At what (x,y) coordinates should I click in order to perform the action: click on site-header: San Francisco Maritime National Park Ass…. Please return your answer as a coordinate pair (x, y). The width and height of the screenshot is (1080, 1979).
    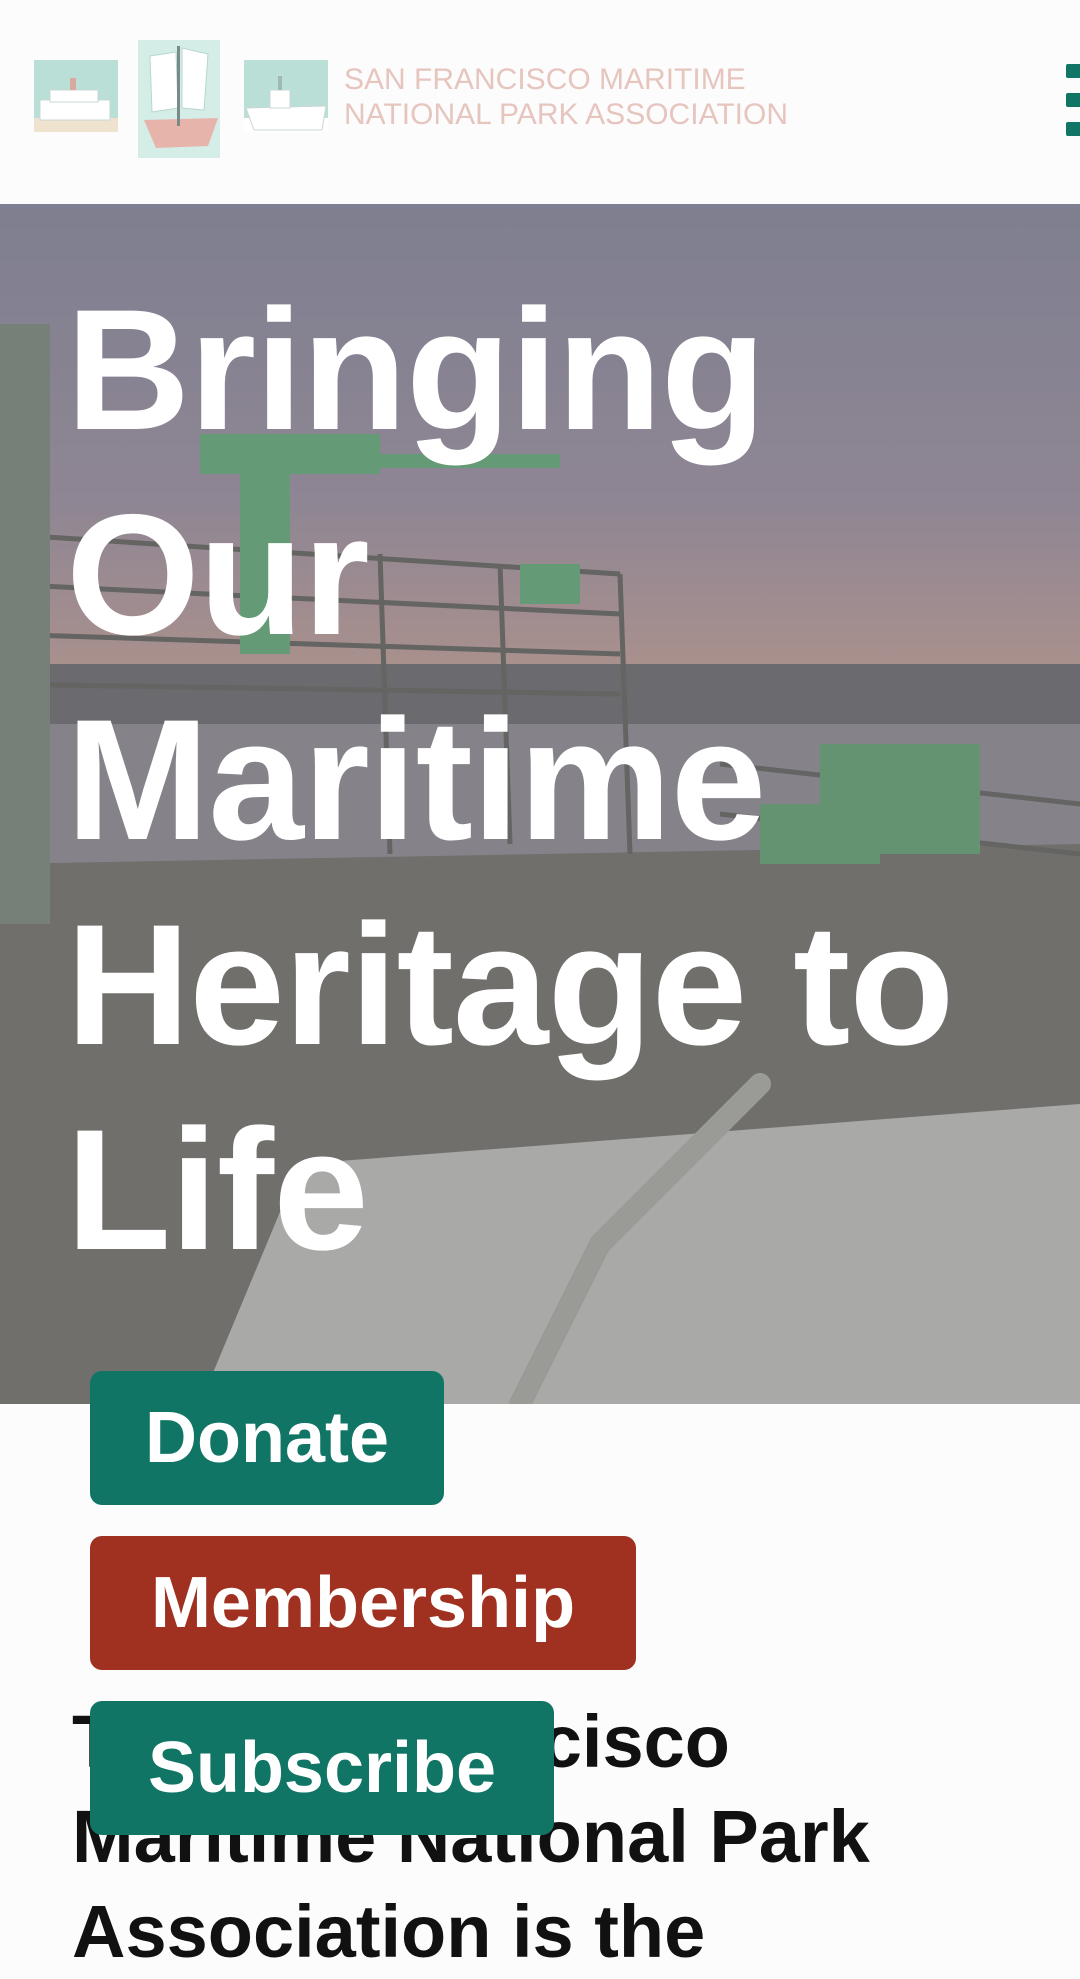
    Looking at the image, I should click on (540, 102).